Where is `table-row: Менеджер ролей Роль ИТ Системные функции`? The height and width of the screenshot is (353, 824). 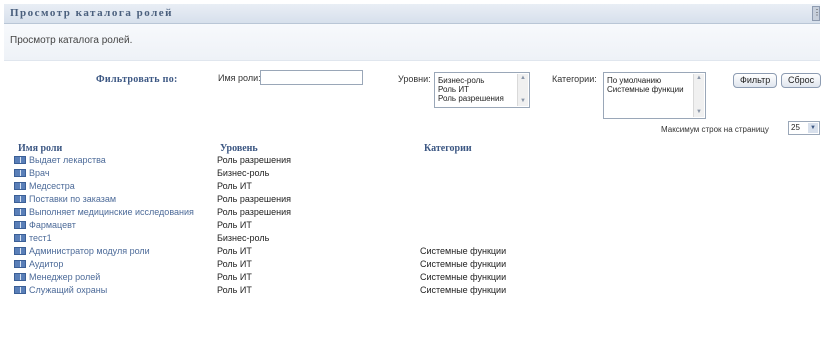
table-row: Менеджер ролей Роль ИТ Системные функции is located at coordinates (408, 278).